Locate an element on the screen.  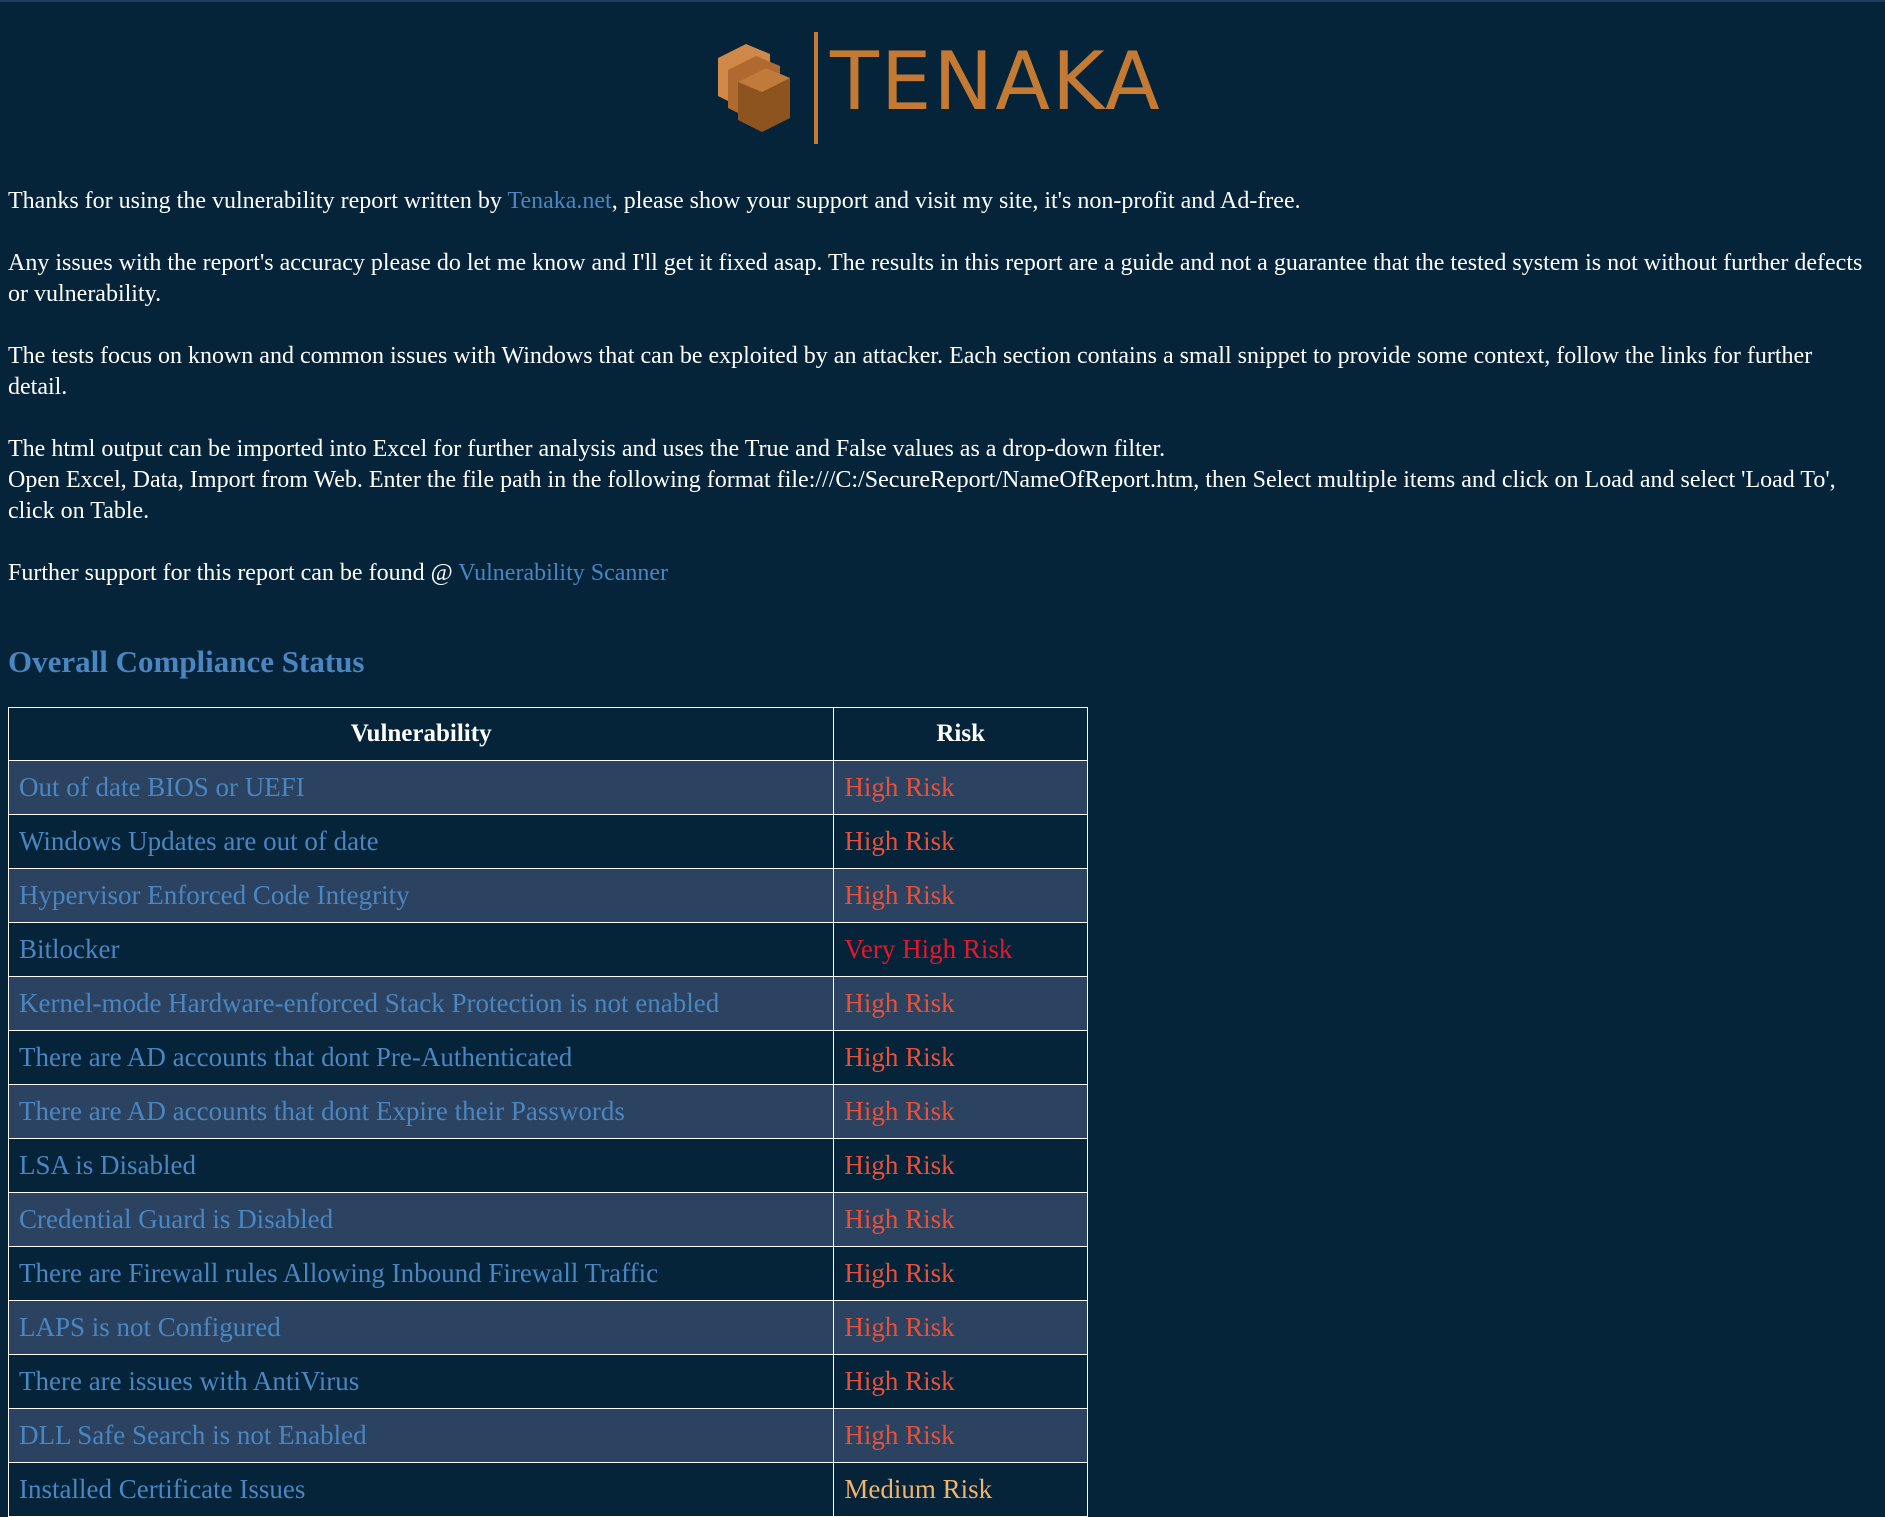
tenaka-logo: TENAKA is located at coordinates (944, 88).